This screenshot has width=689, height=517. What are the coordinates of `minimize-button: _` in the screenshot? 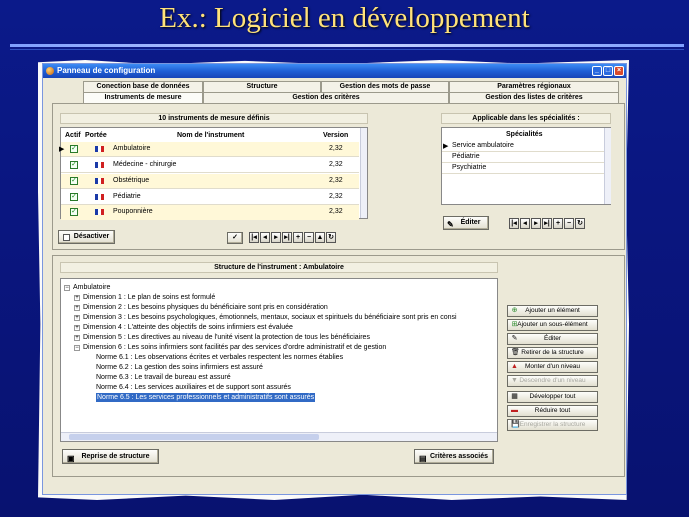 It's located at (597, 71).